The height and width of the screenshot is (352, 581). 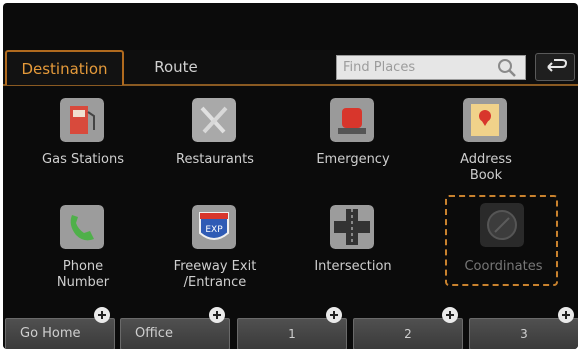 I want to click on intersection-icon, so click(x=352, y=227).